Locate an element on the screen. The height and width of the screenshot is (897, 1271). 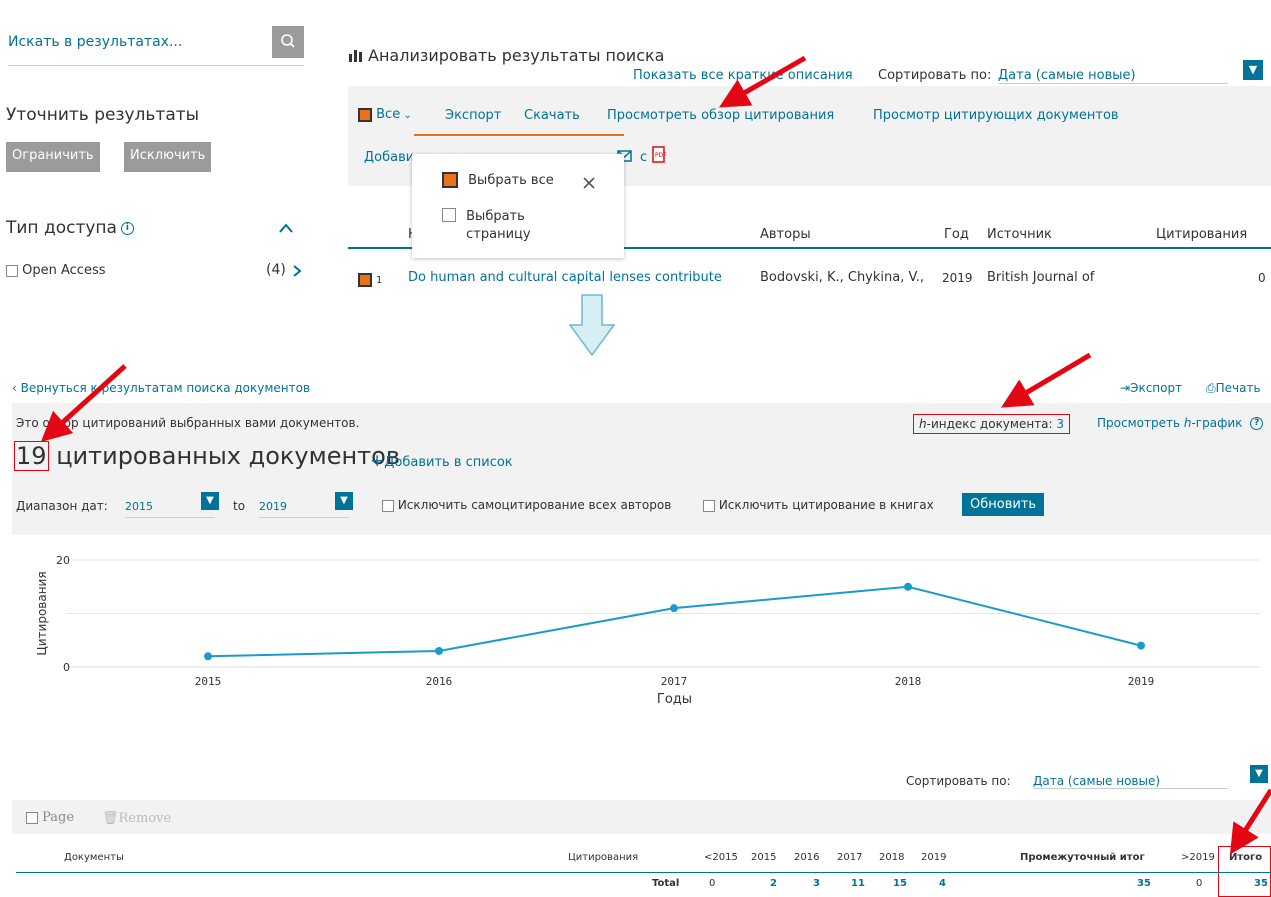
row-source: British Journal of is located at coordinates (1040, 277).